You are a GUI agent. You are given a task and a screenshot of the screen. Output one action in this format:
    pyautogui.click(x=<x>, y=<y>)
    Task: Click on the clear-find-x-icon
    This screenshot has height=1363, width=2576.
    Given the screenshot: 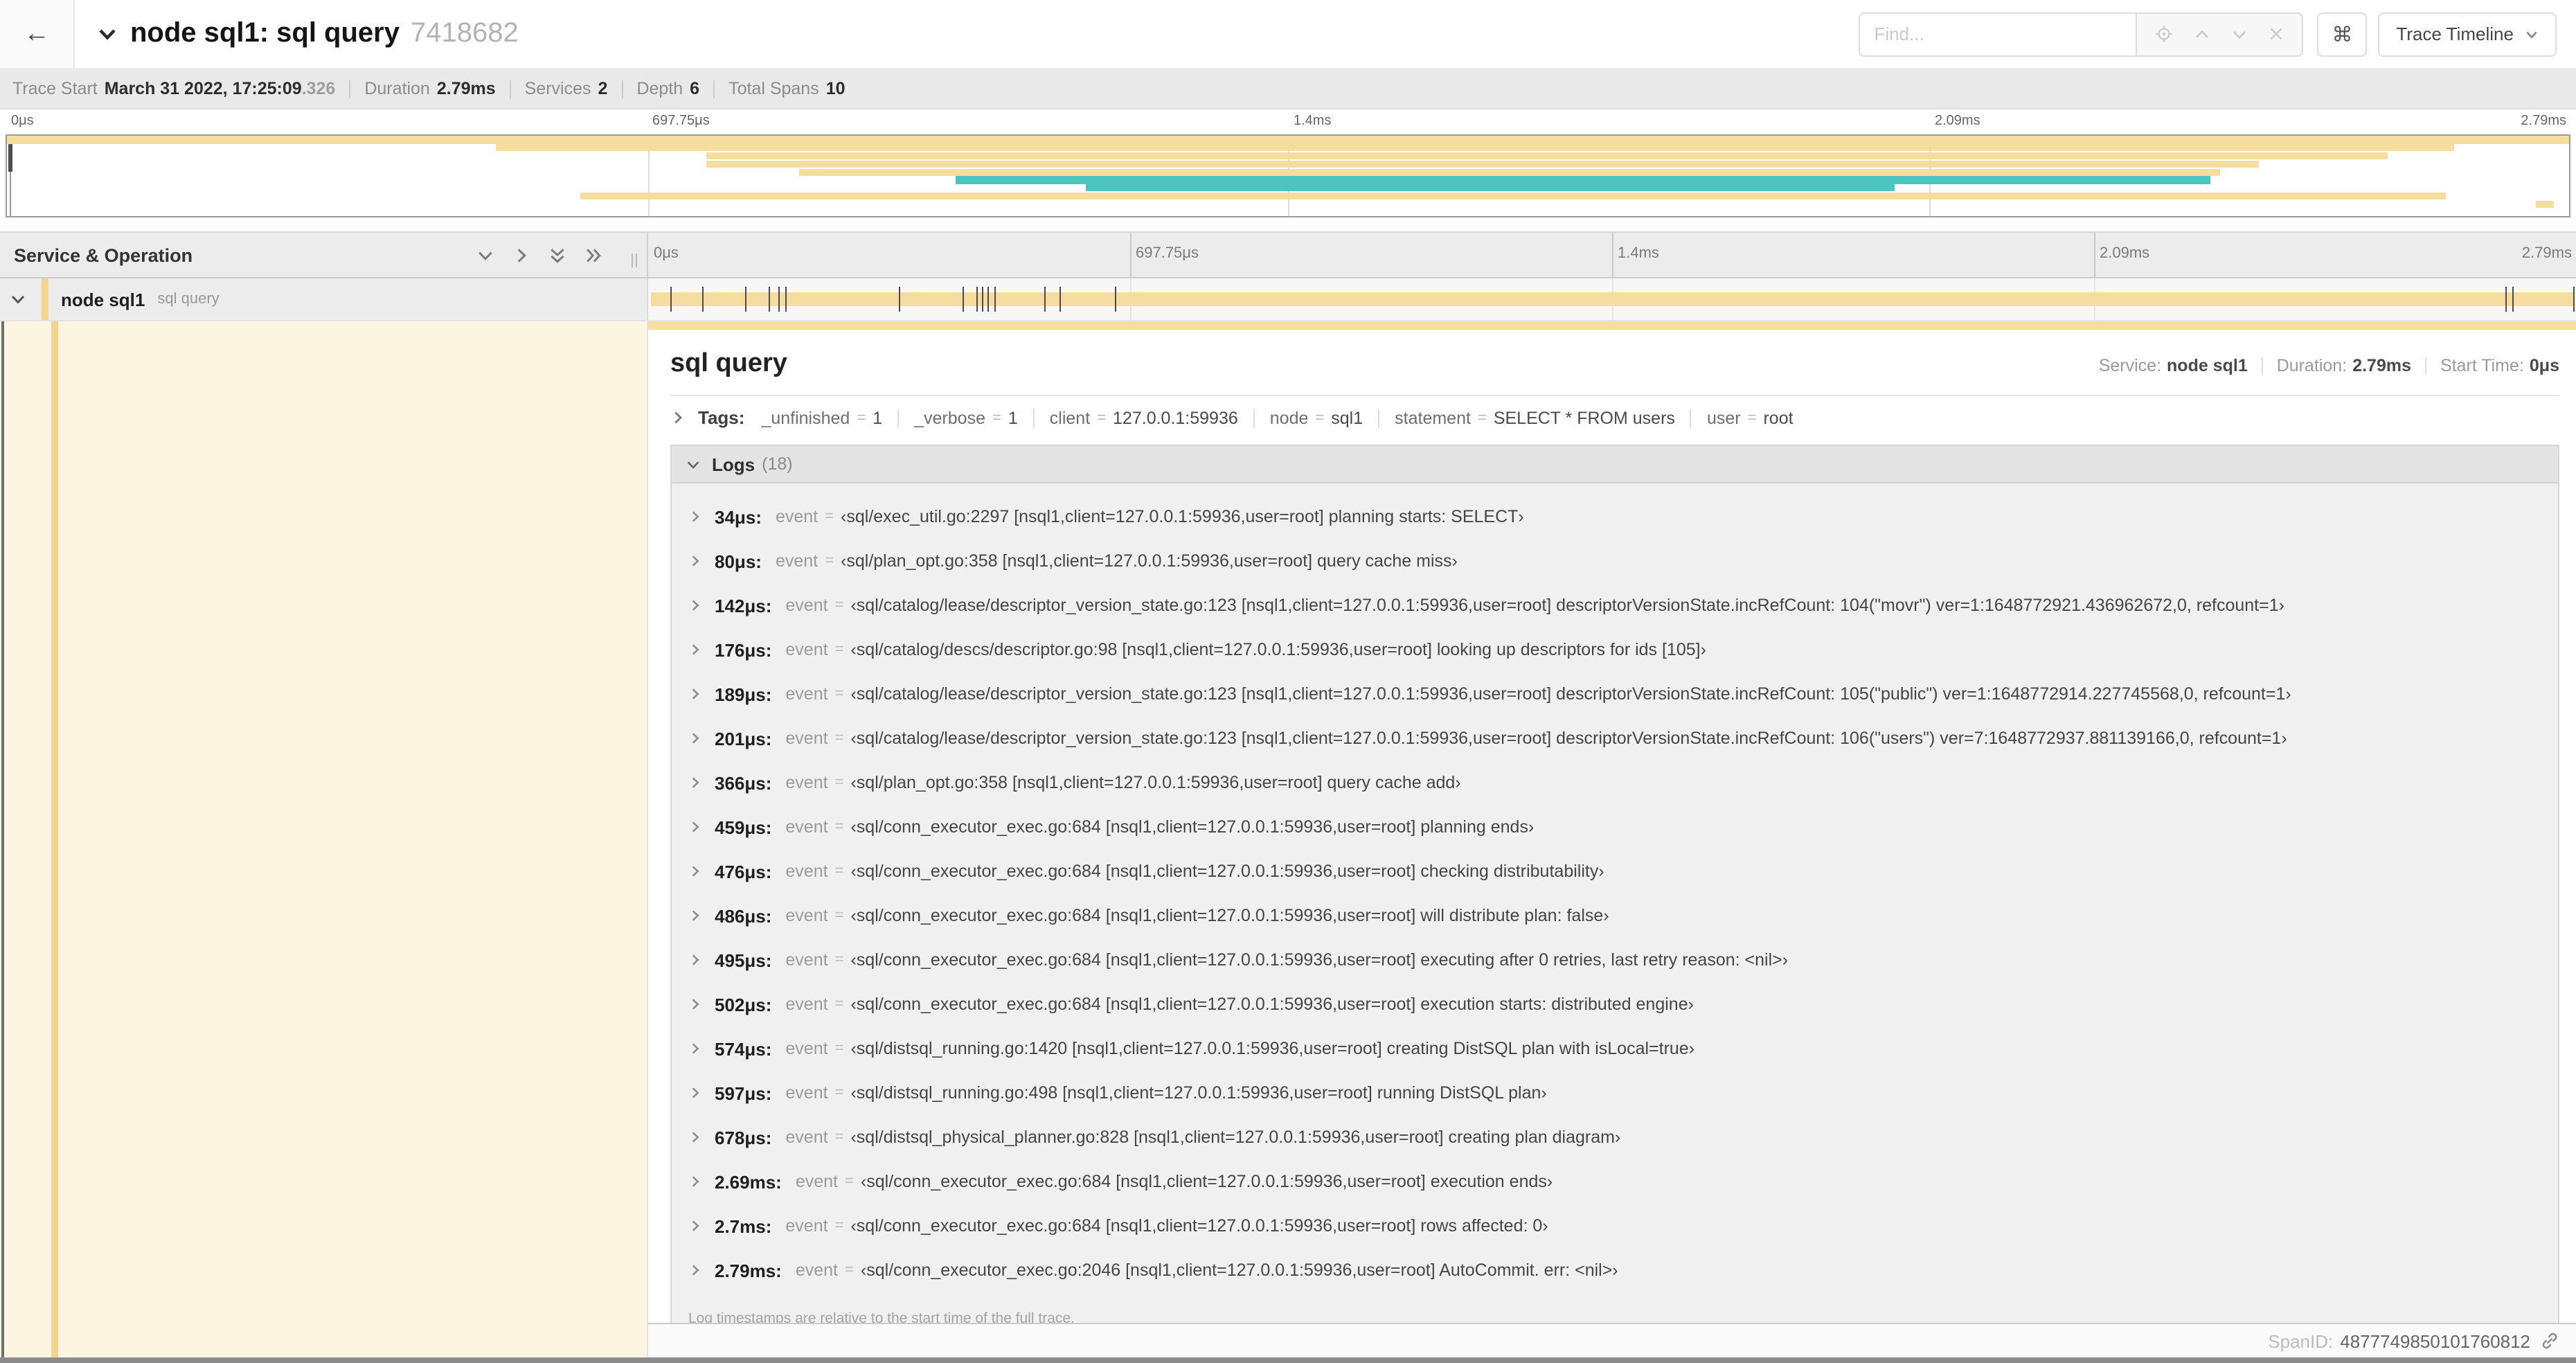 What is the action you would take?
    pyautogui.click(x=2276, y=34)
    